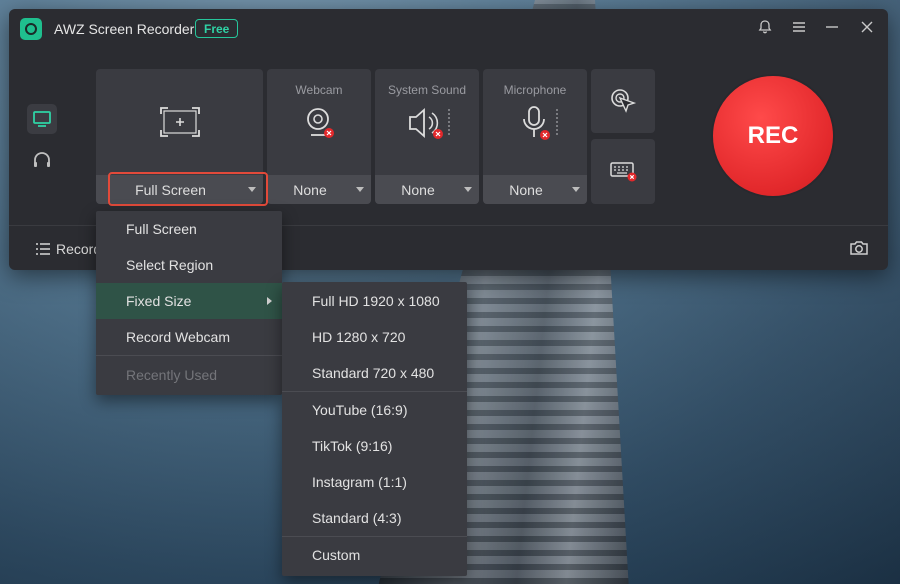 The image size is (900, 584). I want to click on submenu-item-custom: Custom, so click(374, 555).